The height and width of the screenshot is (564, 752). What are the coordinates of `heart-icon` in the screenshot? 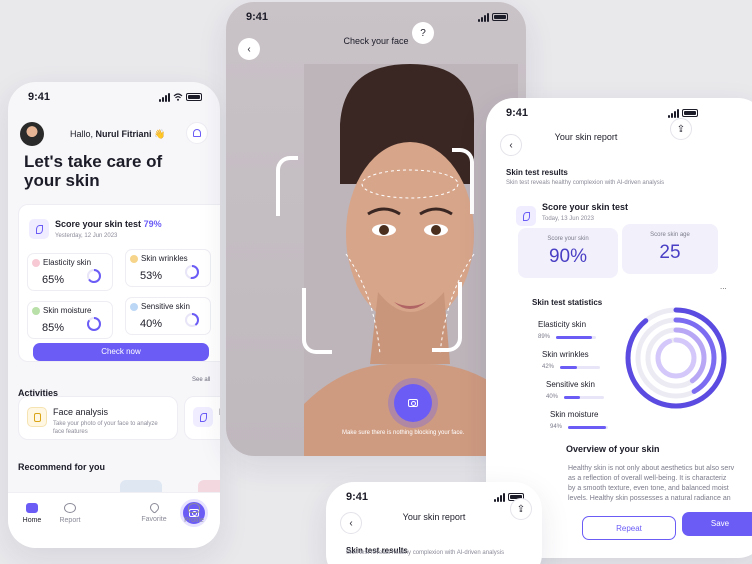 It's located at (154, 507).